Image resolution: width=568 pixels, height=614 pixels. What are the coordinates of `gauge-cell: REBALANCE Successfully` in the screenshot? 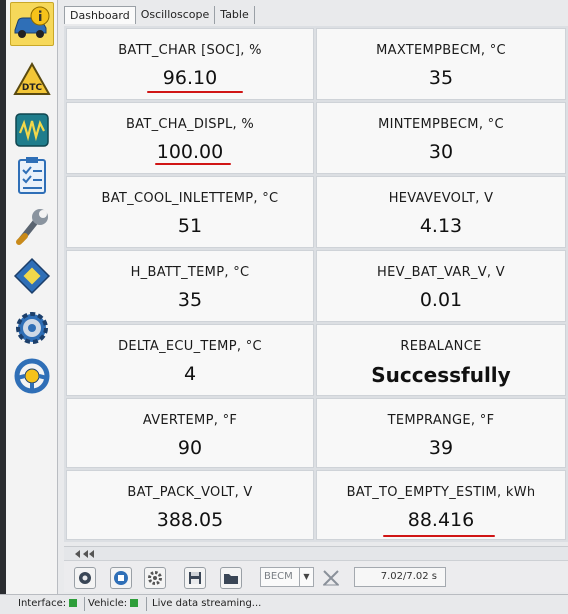 It's located at (441, 360).